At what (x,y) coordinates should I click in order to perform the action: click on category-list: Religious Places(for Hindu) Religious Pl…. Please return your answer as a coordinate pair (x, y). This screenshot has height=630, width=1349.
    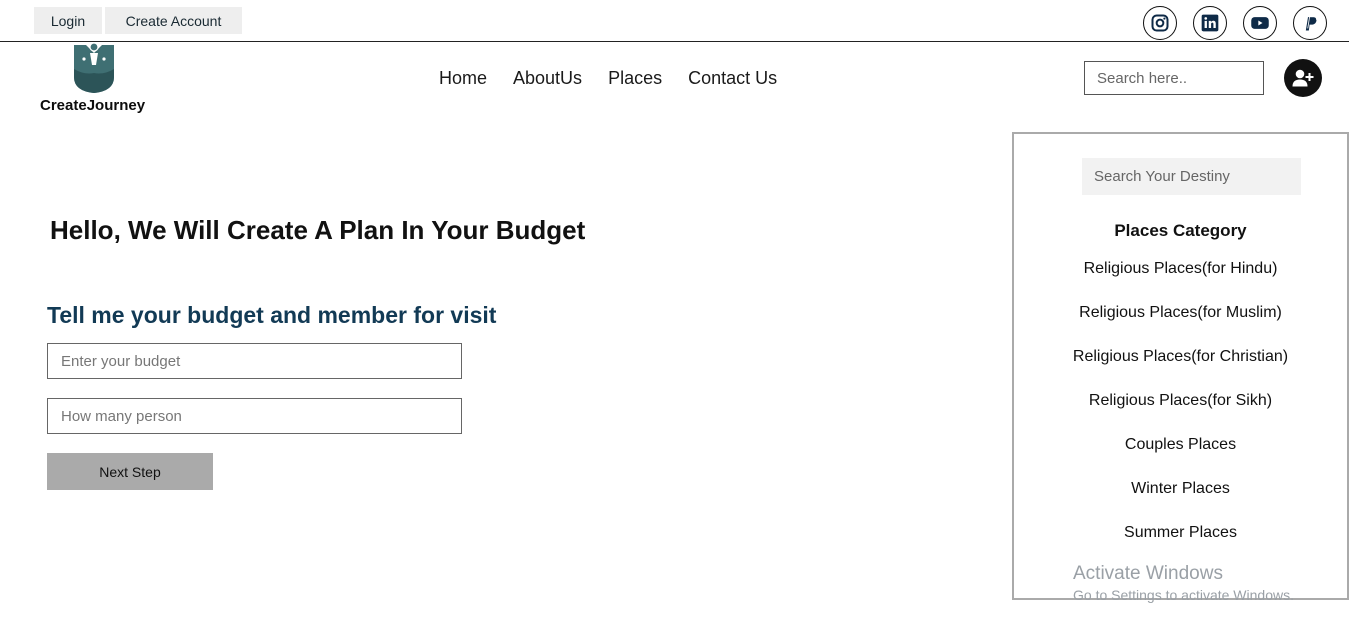
    Looking at the image, I should click on (1180, 414).